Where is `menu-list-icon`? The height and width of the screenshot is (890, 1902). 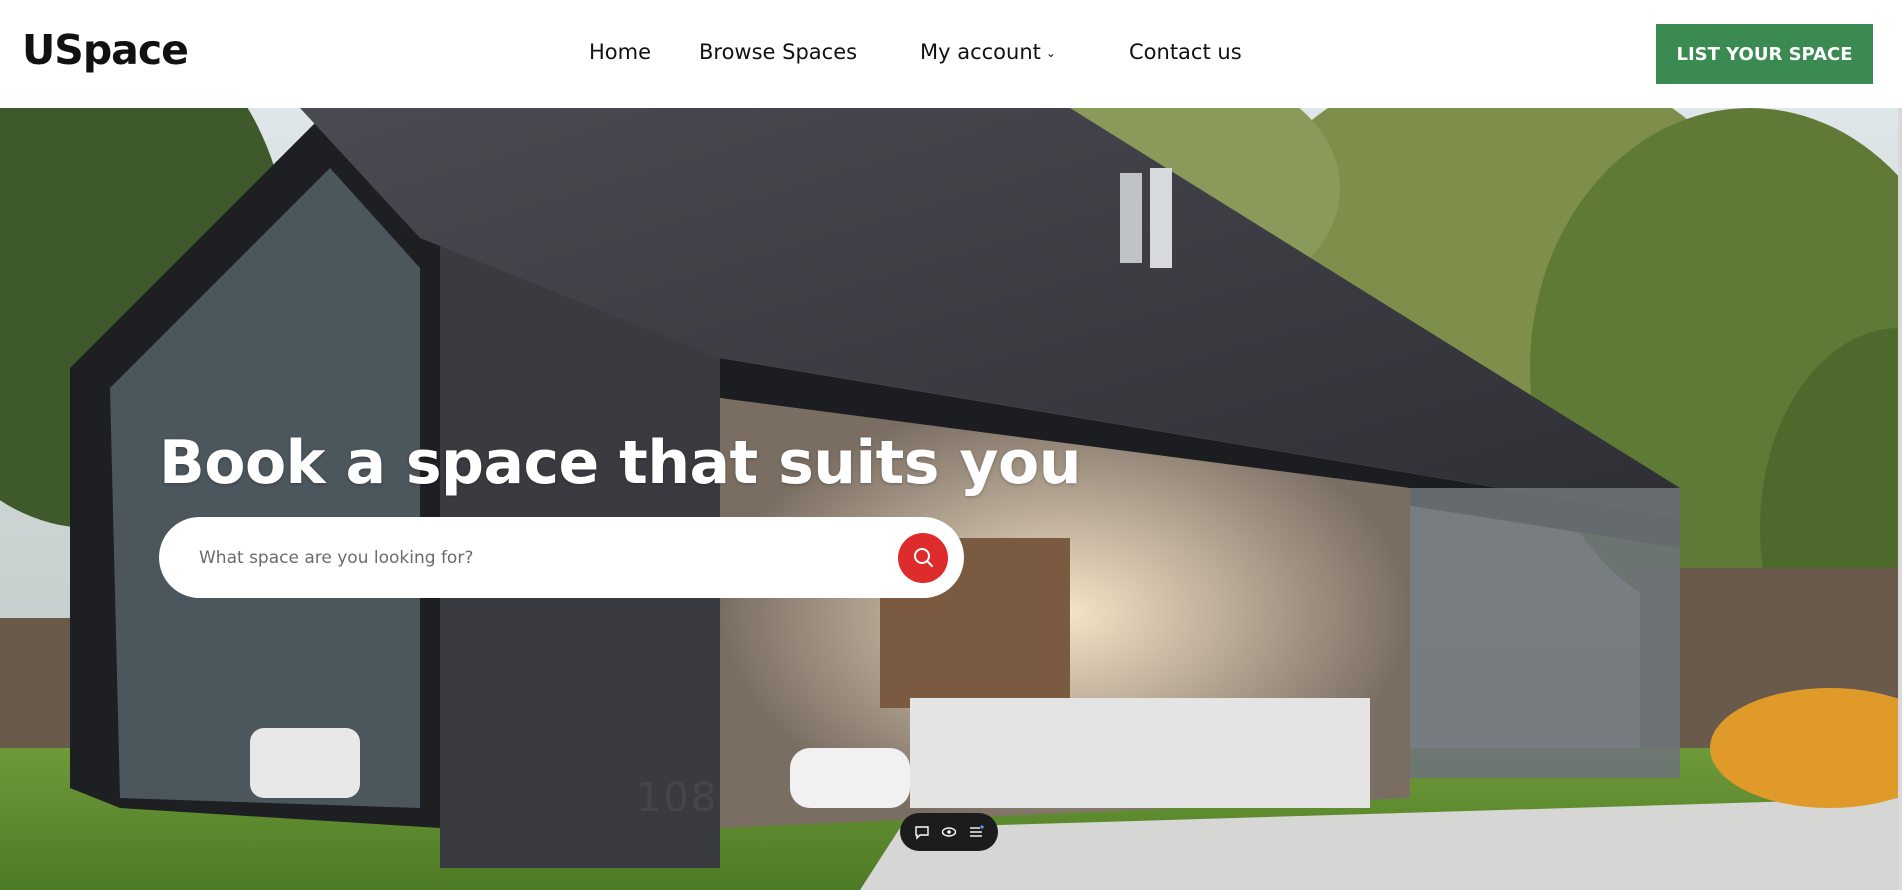 menu-list-icon is located at coordinates (976, 832).